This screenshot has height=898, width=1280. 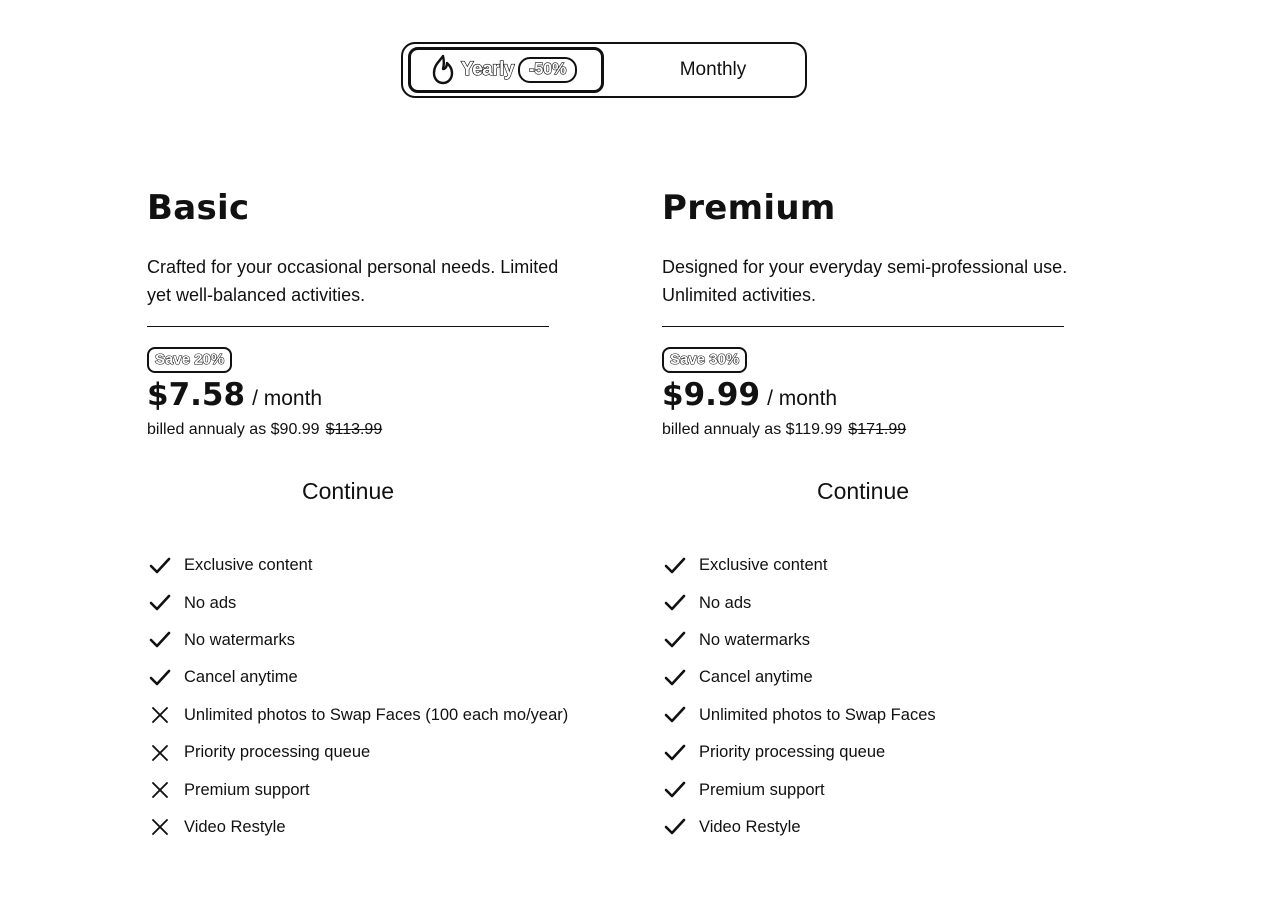 I want to click on price-row: $7.58 / month, so click(x=367, y=397).